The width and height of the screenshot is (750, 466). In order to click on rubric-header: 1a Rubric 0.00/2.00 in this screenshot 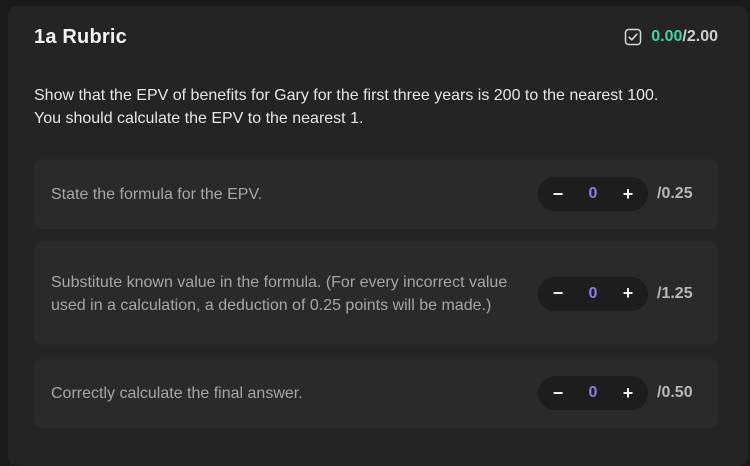, I will do `click(376, 37)`.